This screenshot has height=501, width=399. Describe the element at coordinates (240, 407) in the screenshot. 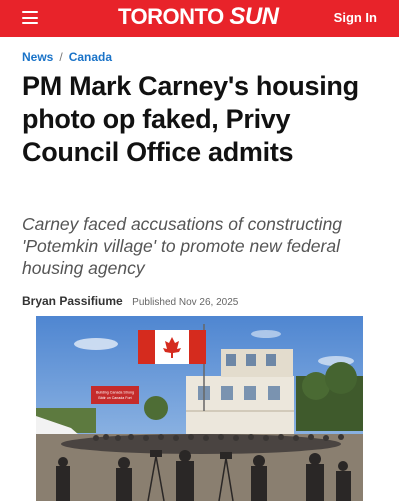

I see `photo-building` at that location.